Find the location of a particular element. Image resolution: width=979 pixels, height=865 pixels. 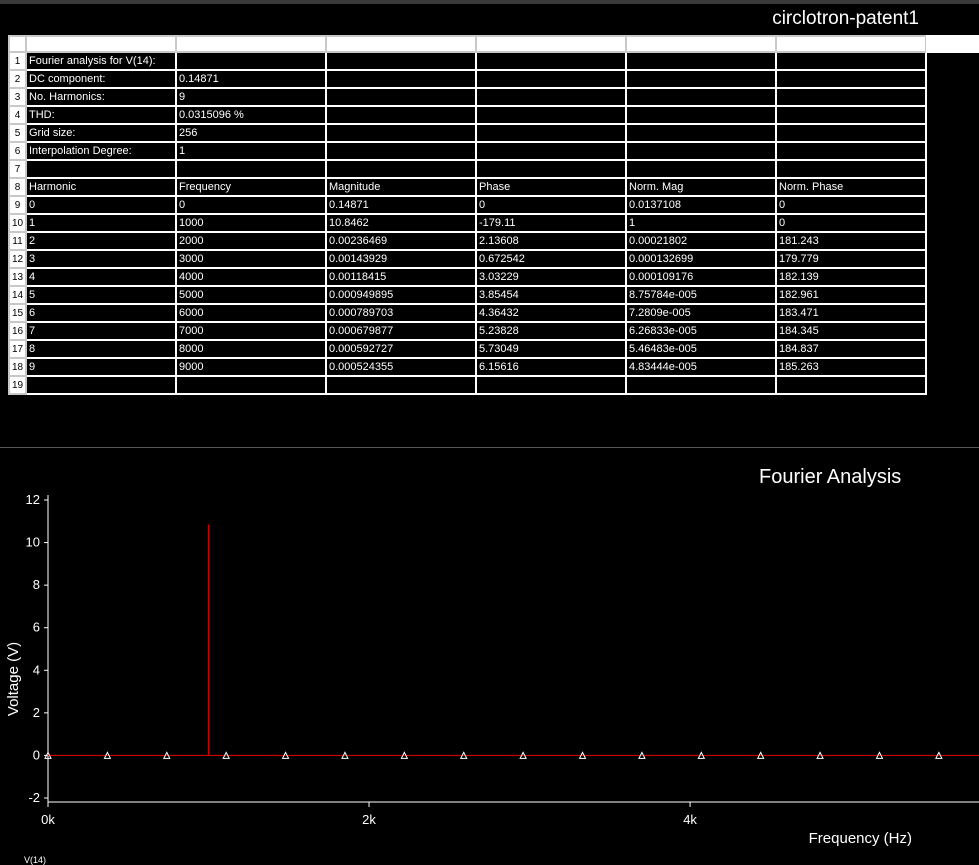

grid-cell: 5 is located at coordinates (101, 295).